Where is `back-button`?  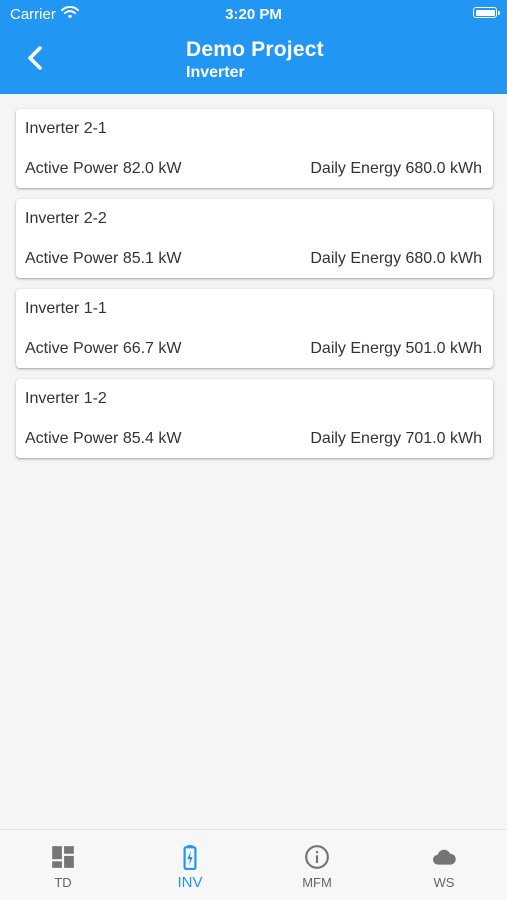 back-button is located at coordinates (36, 58).